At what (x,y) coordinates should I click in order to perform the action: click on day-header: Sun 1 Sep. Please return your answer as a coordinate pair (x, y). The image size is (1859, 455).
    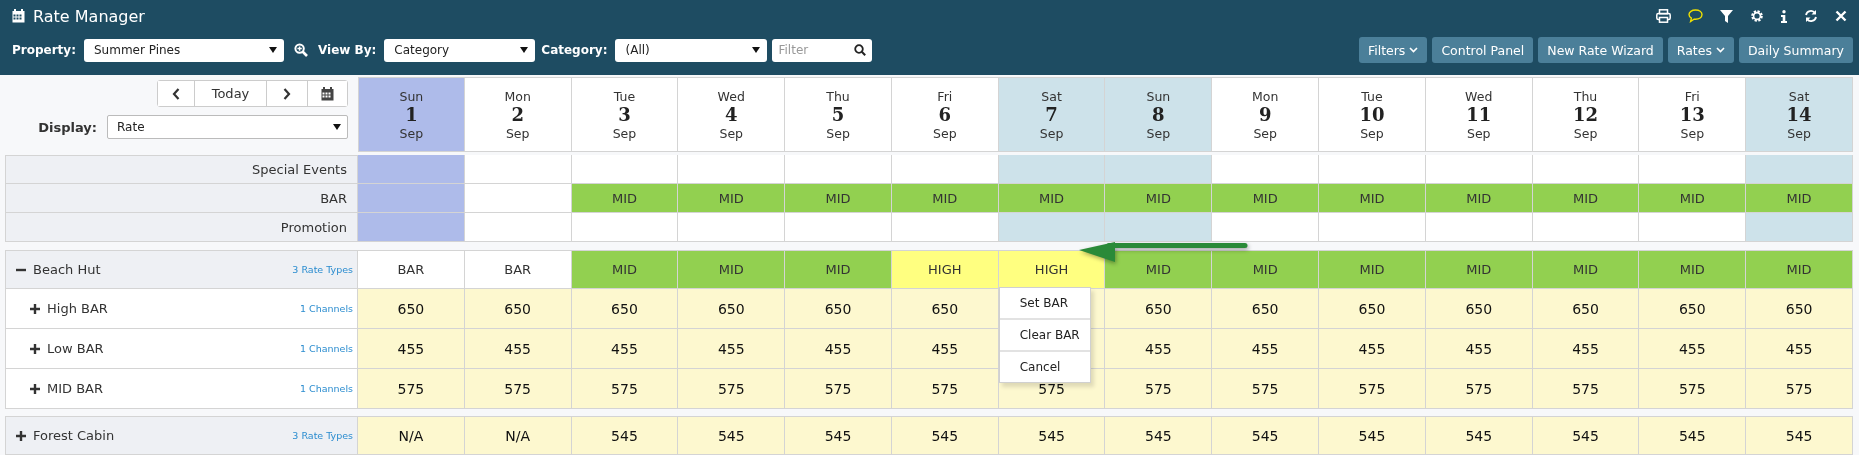
    Looking at the image, I should click on (411, 114).